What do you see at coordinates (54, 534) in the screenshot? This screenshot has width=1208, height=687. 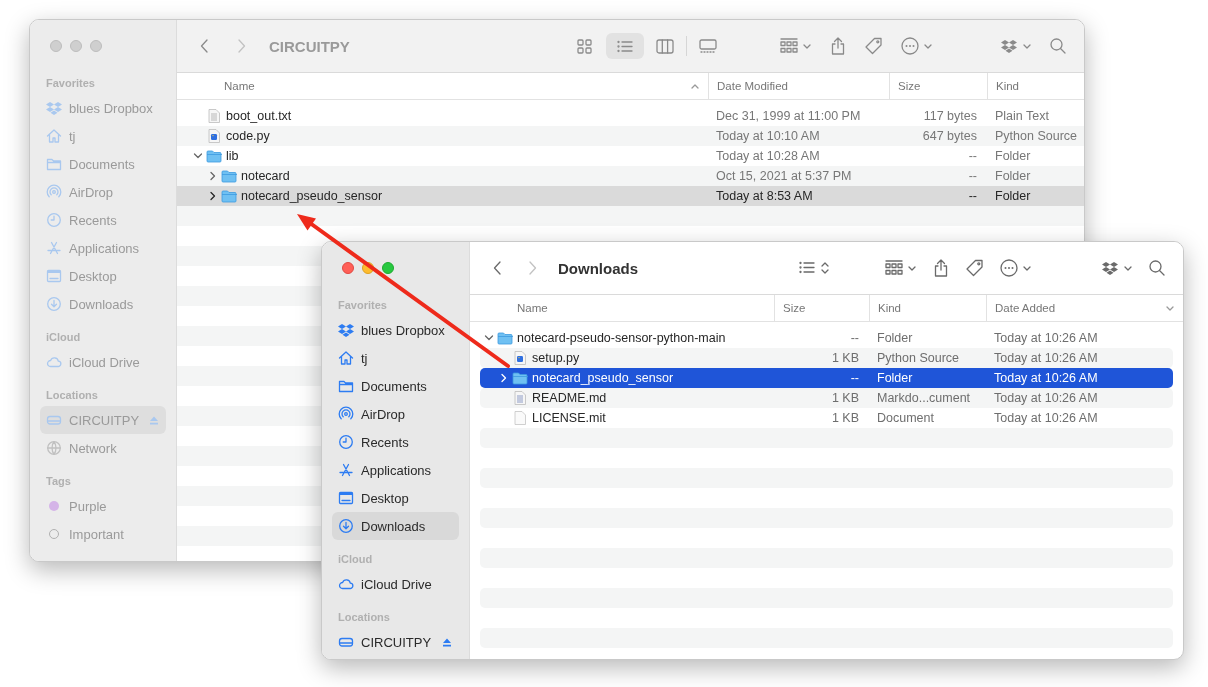 I see `tag-circle-icon` at bounding box center [54, 534].